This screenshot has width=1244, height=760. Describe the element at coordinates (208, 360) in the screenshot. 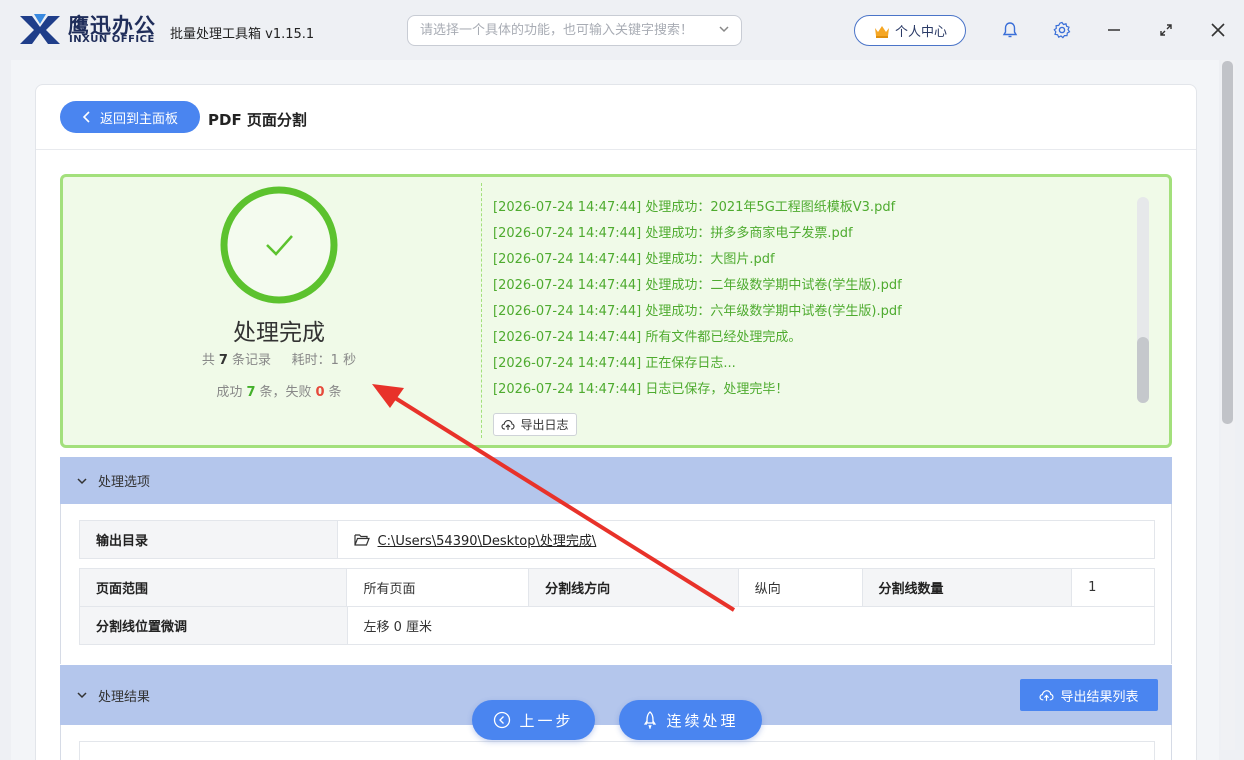

I see `total-prefix: 共` at that location.